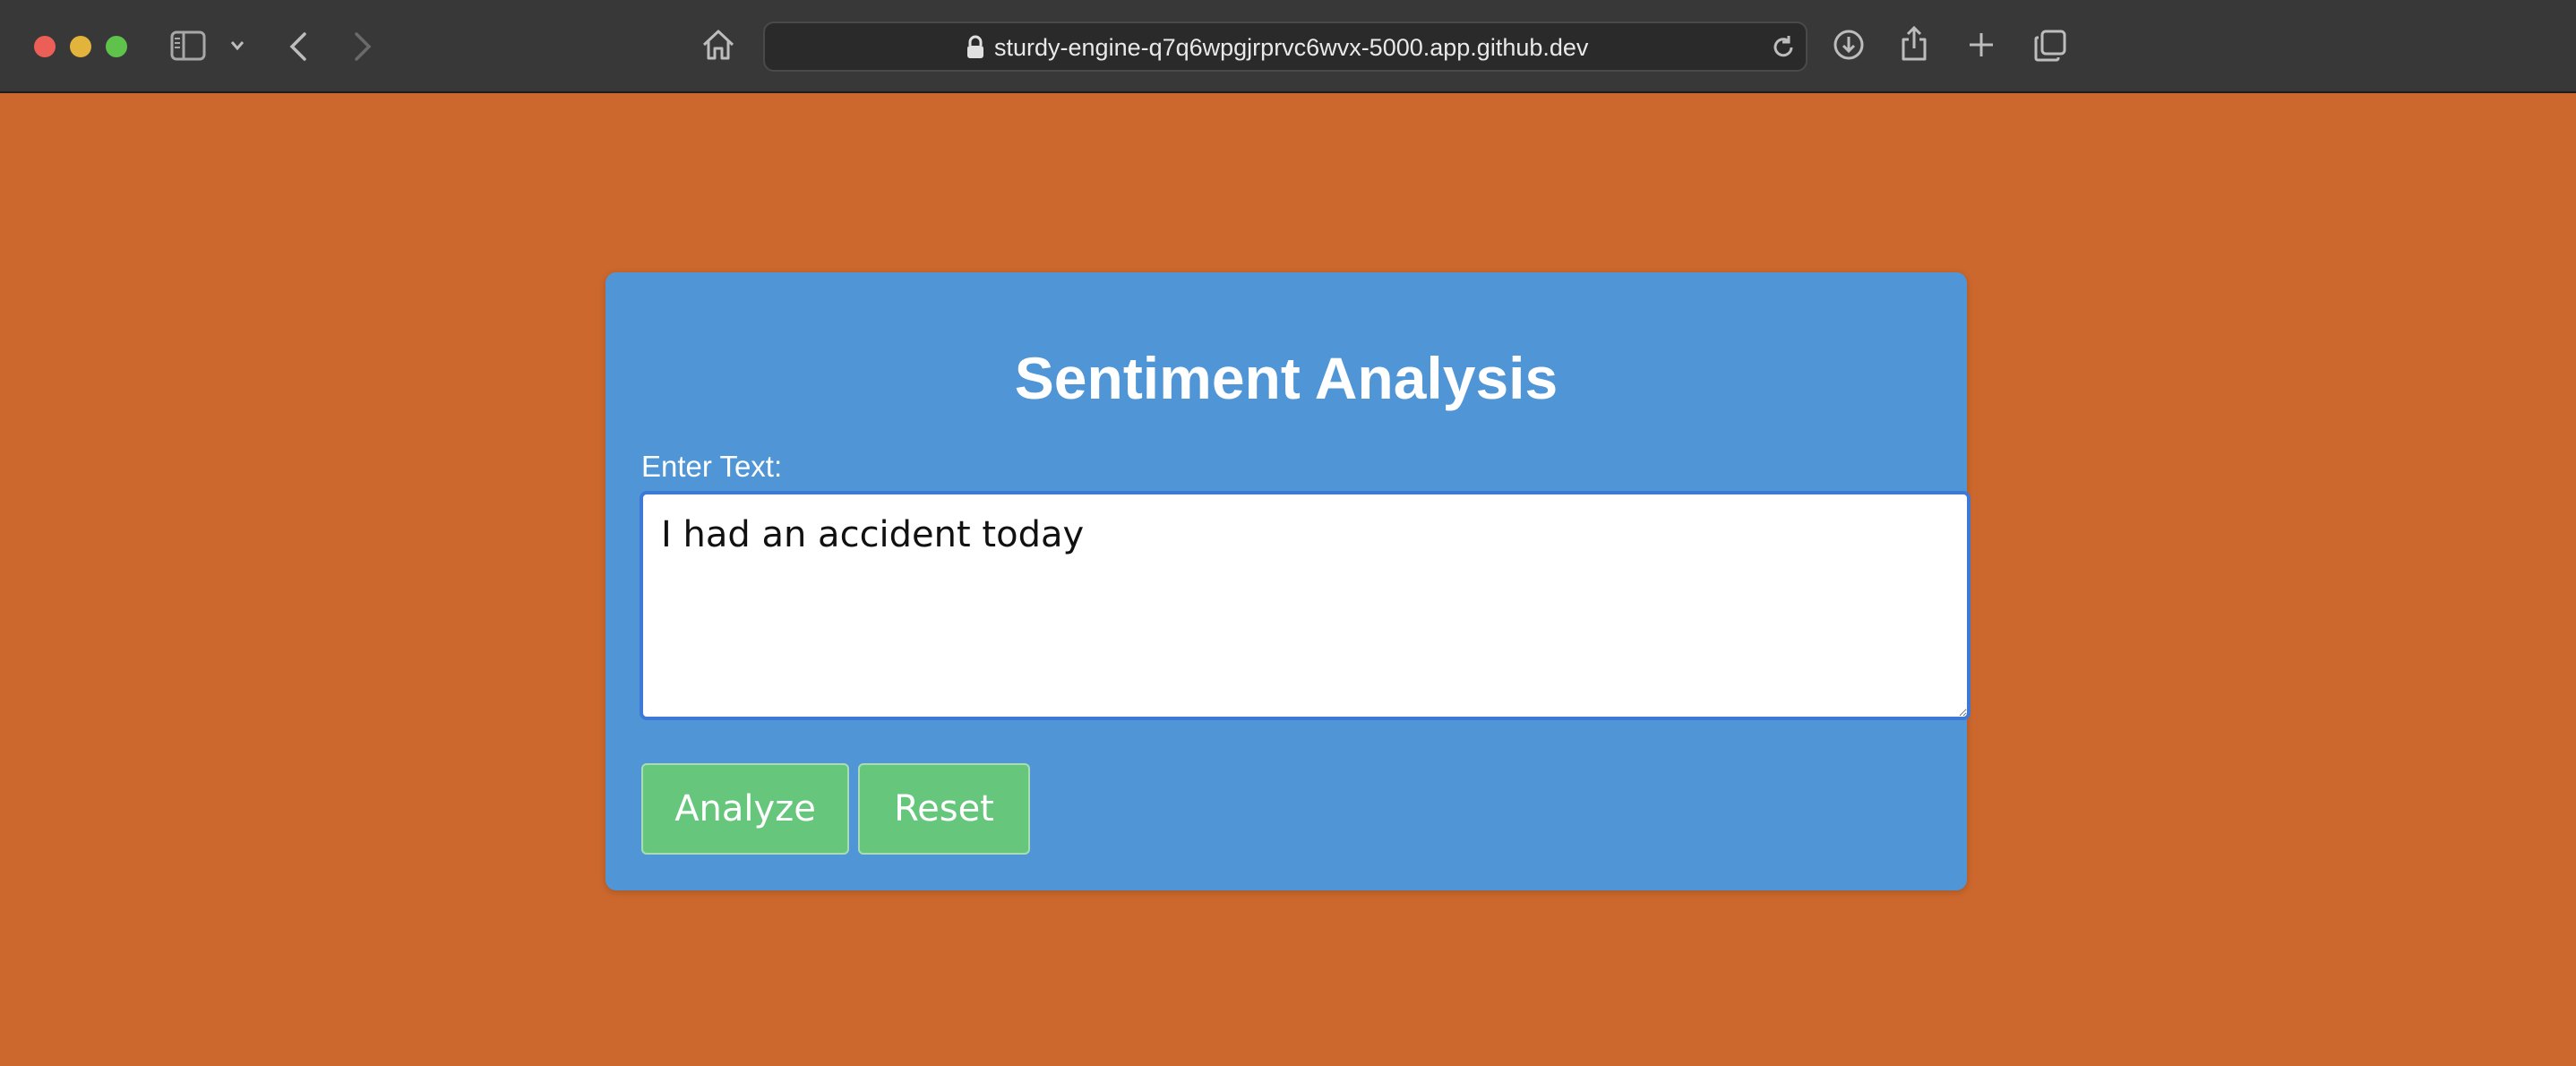  Describe the element at coordinates (1305, 605) in the screenshot. I see `text-input: I had an accident today` at that location.